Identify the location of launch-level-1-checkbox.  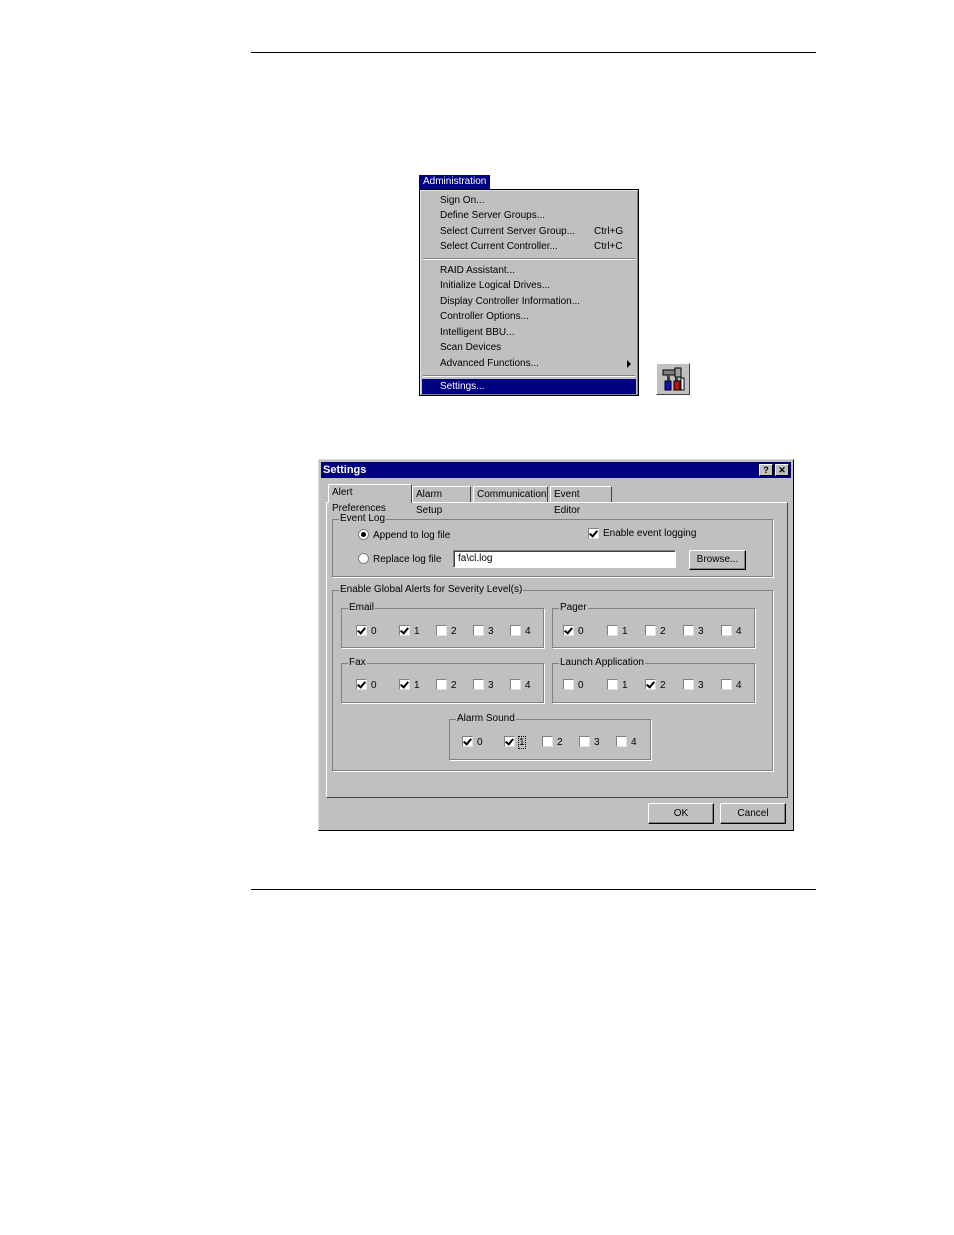
(612, 684).